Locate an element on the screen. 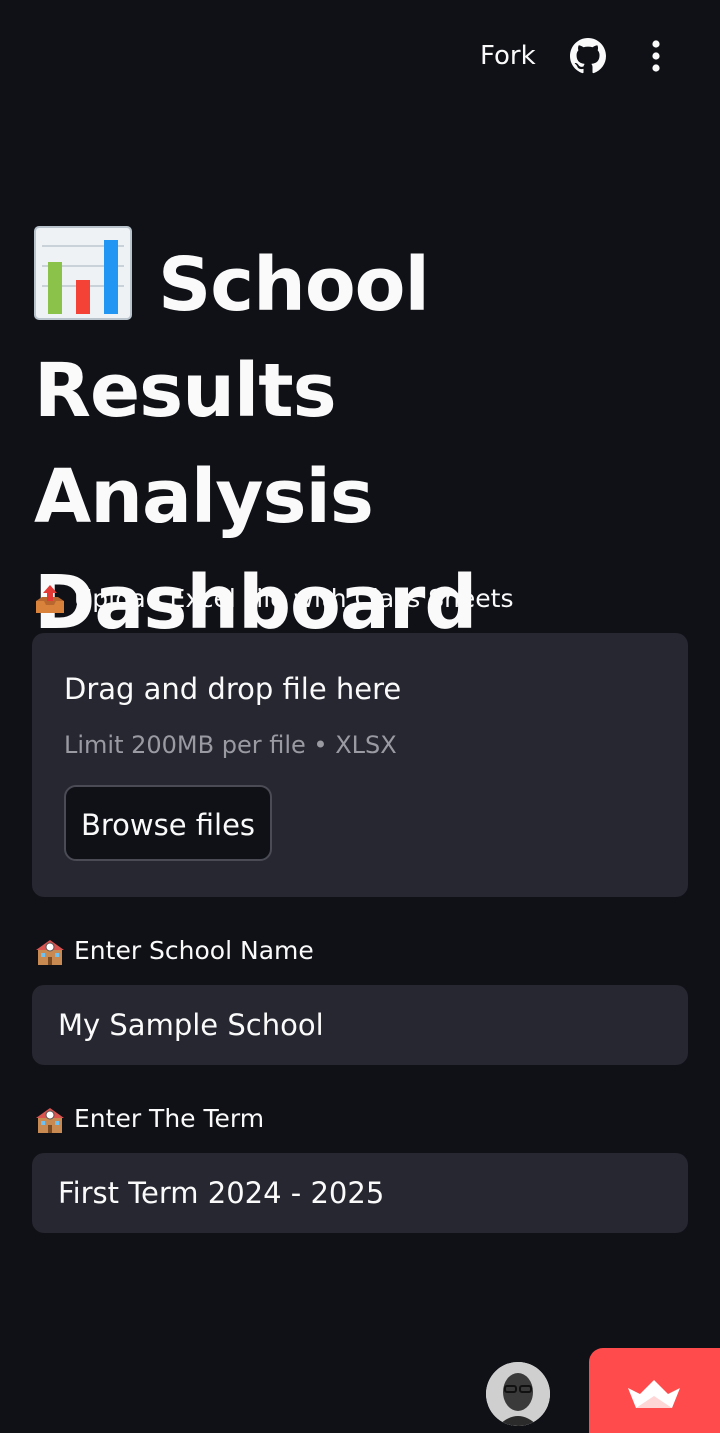 The image size is (720, 1433). github-icon is located at coordinates (588, 56).